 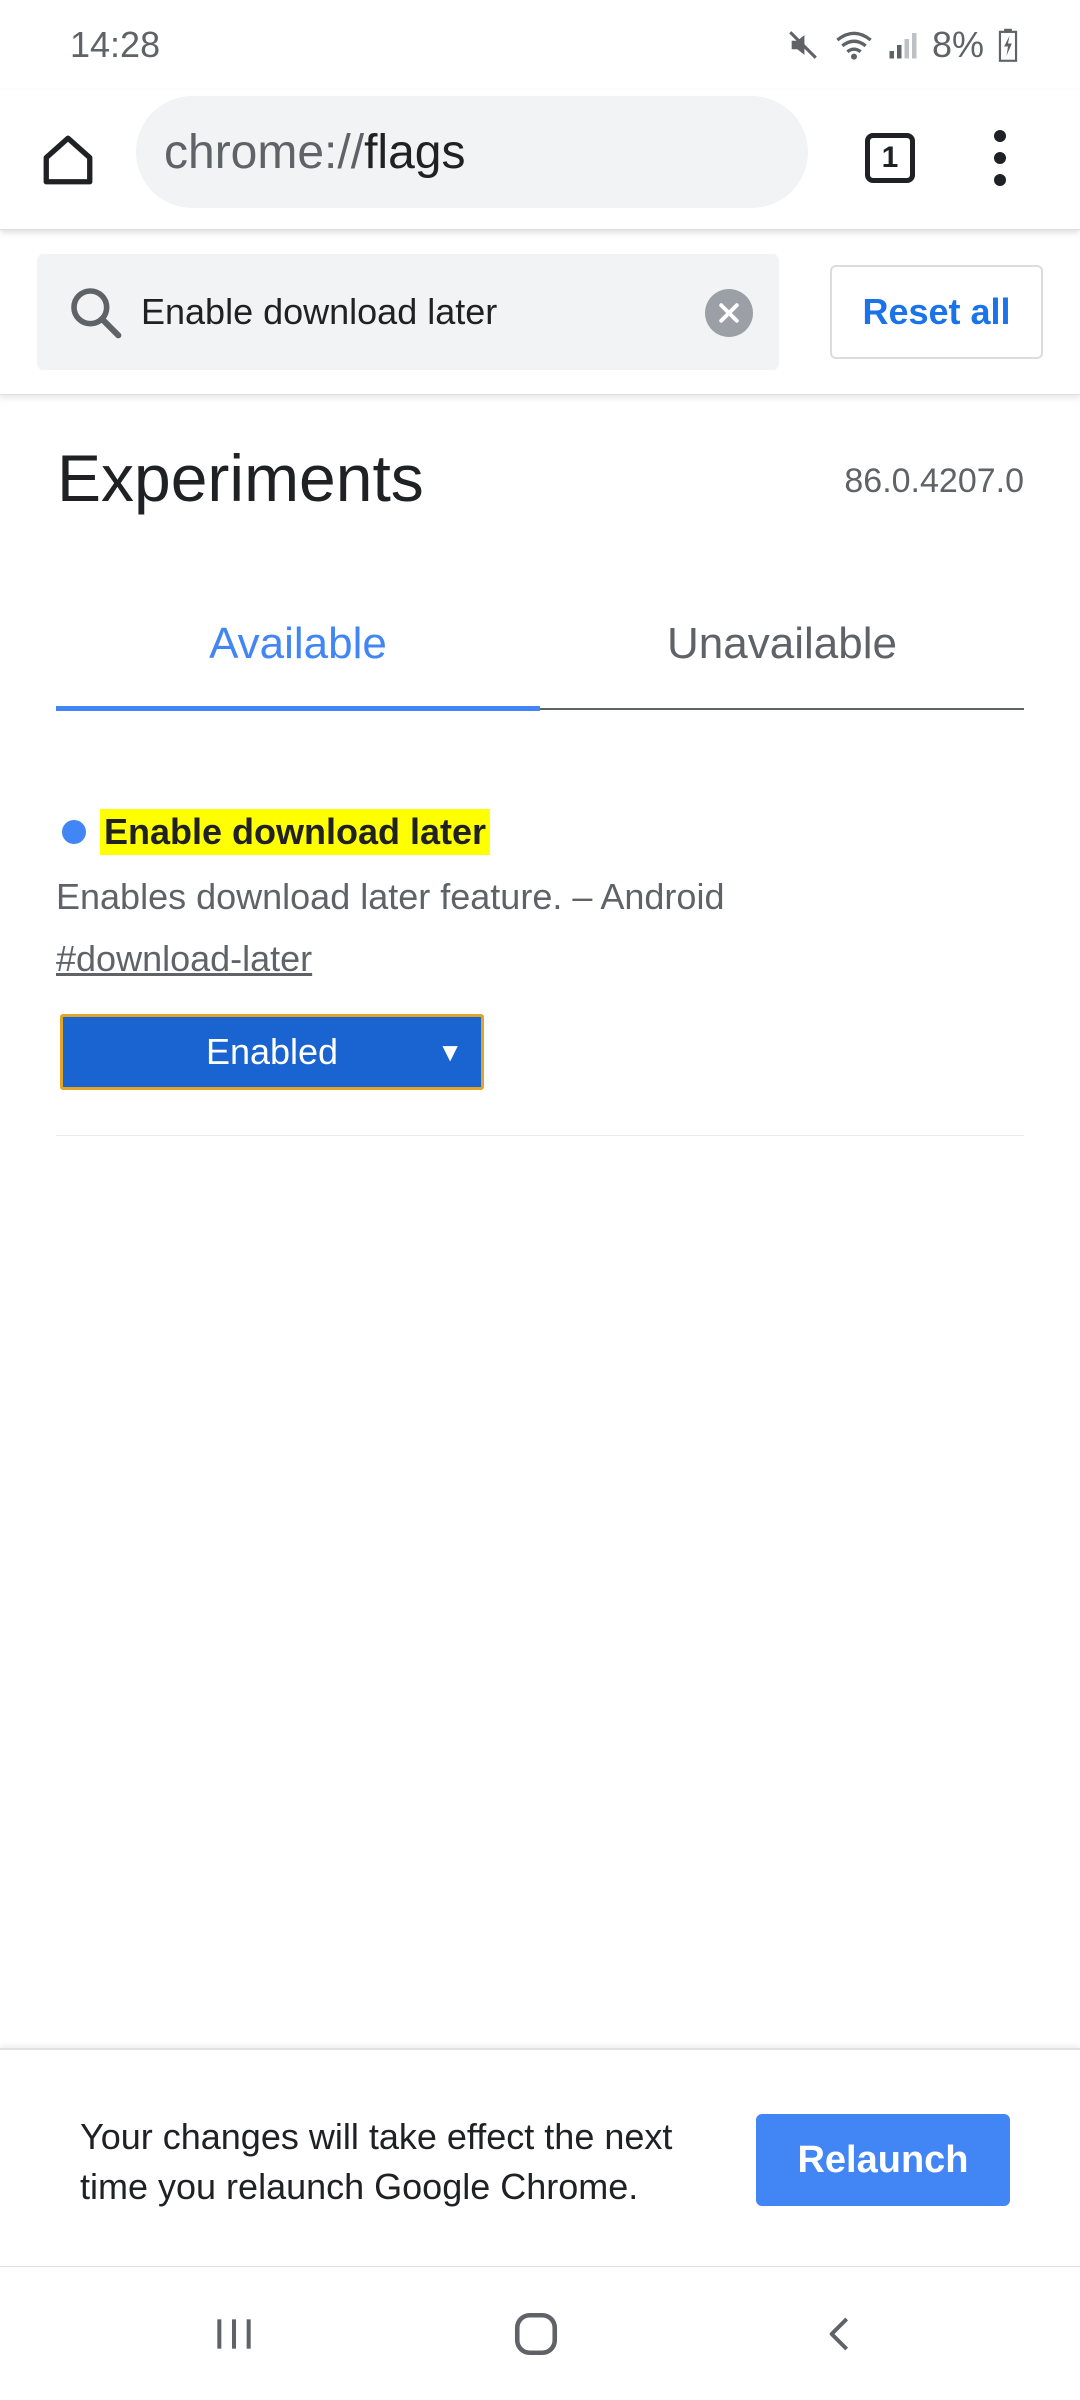 I want to click on experiments-tabs: Available Unavailable, so click(x=540, y=645).